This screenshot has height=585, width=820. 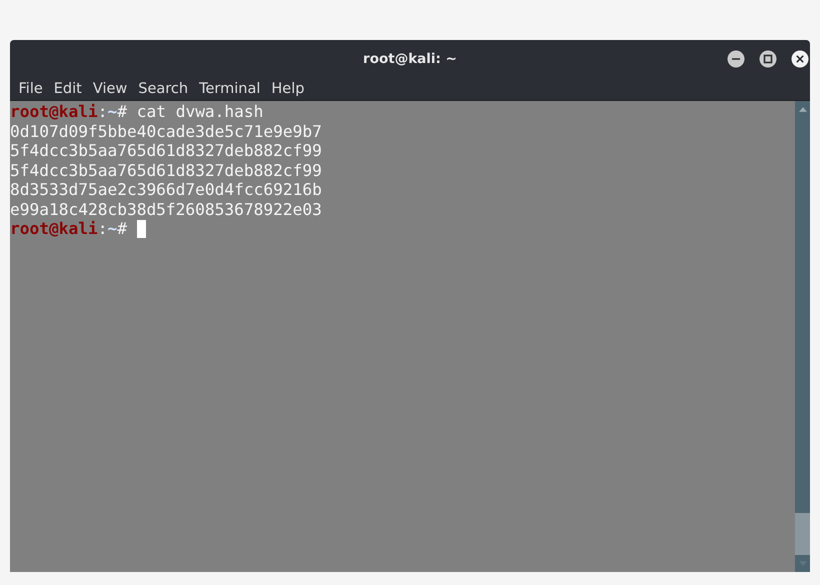 What do you see at coordinates (163, 89) in the screenshot?
I see `menu-item: Search` at bounding box center [163, 89].